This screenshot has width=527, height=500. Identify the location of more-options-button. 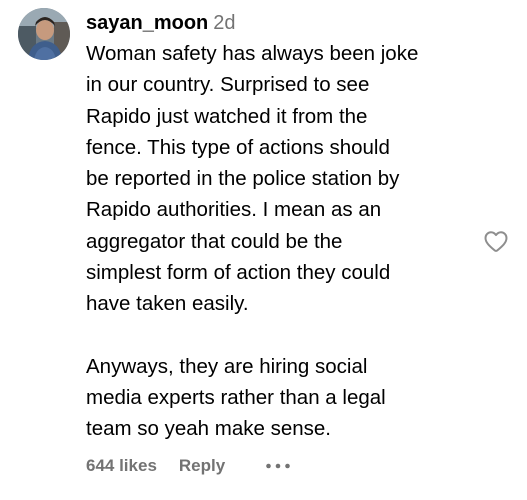
(278, 466).